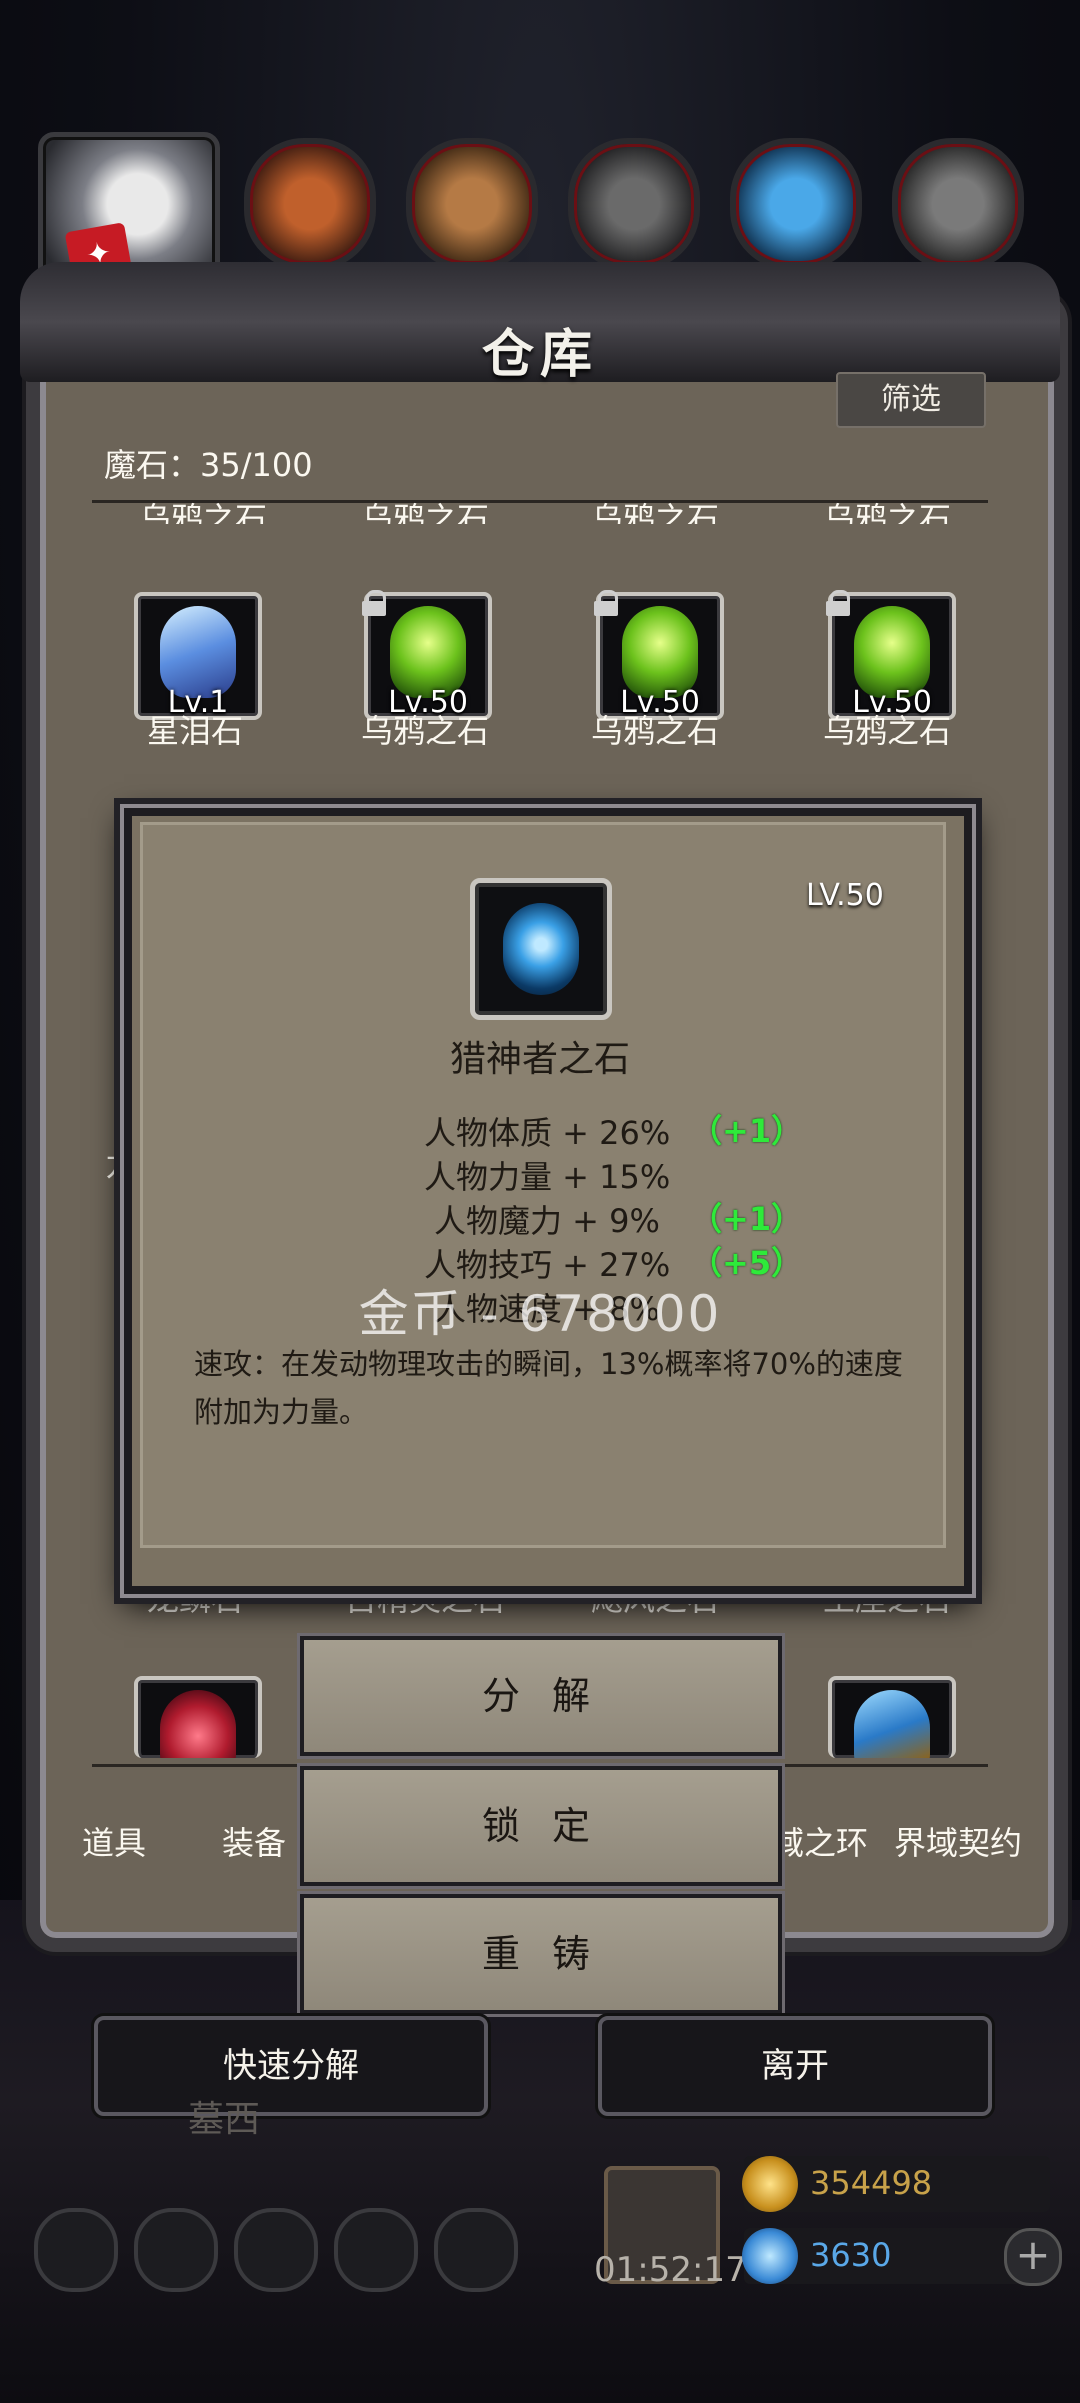 This screenshot has width=1080, height=2403. What do you see at coordinates (958, 1841) in the screenshot?
I see `tab-domain-contract: 界域契约` at bounding box center [958, 1841].